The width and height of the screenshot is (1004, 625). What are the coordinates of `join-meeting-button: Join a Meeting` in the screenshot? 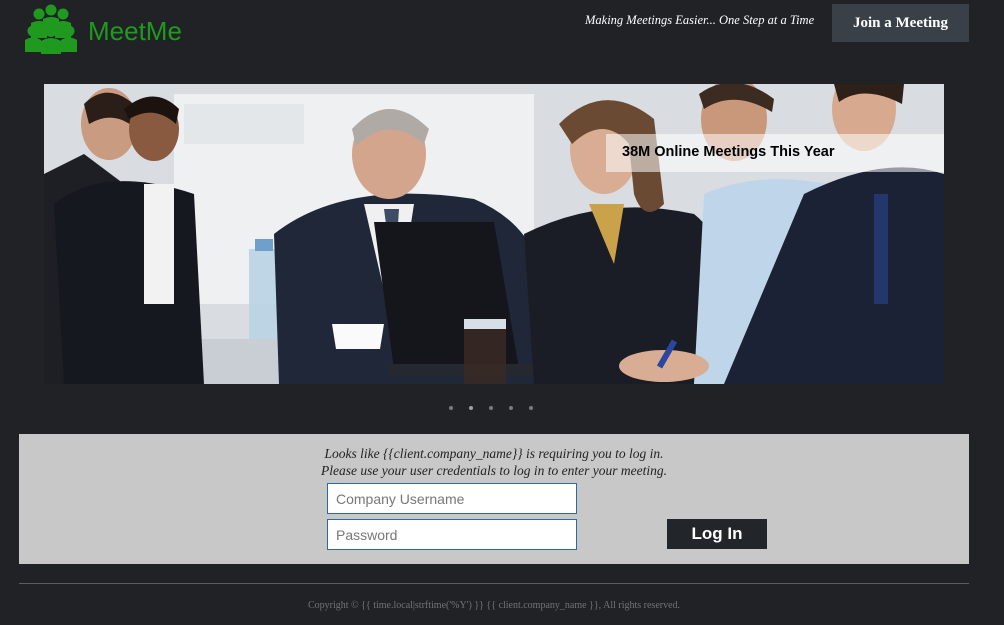 It's located at (900, 23).